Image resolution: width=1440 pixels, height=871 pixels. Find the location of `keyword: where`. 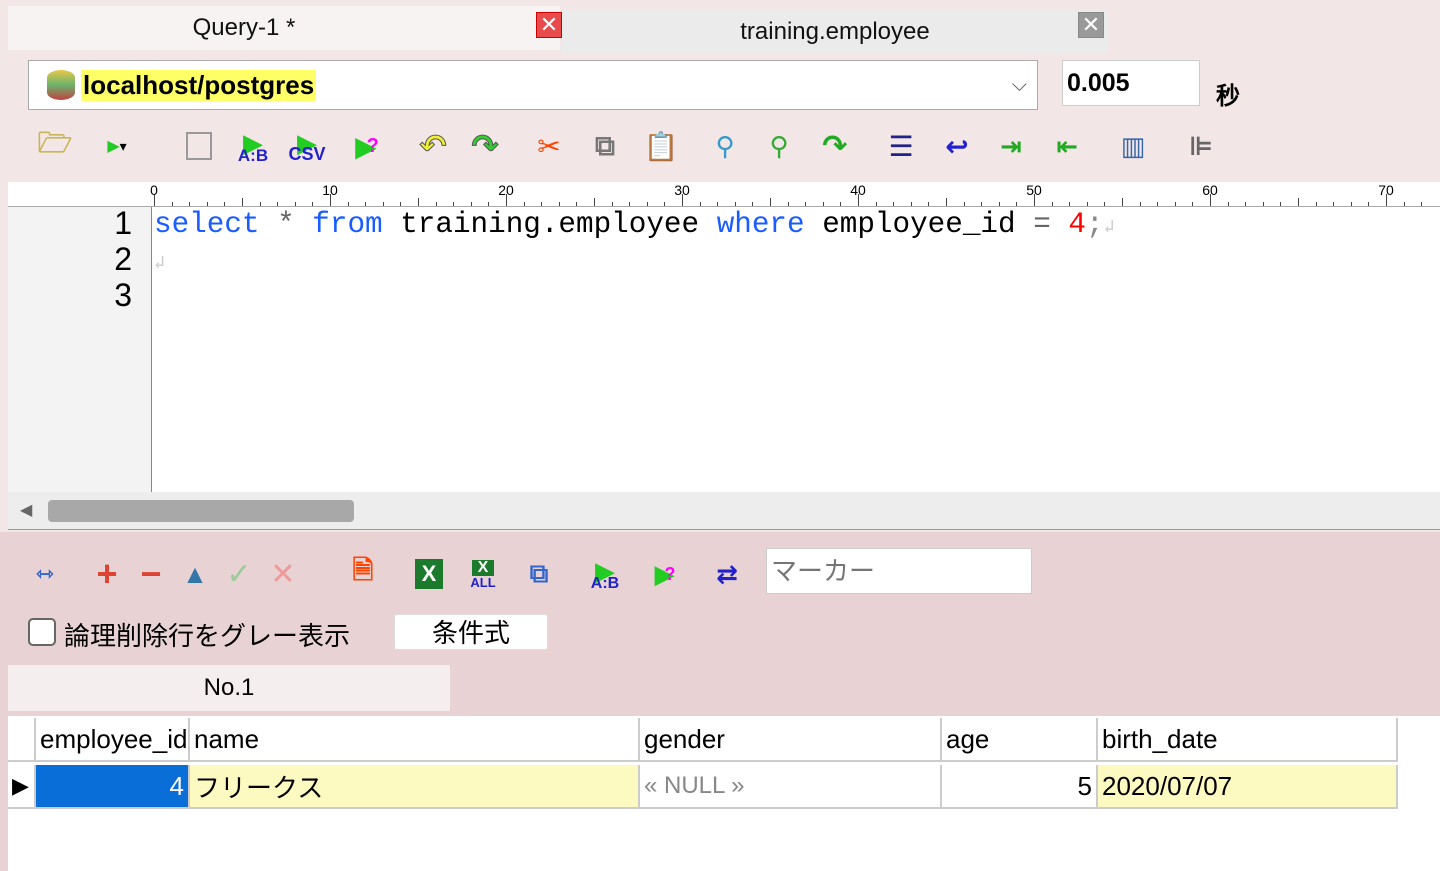

keyword: where is located at coordinates (760, 224).